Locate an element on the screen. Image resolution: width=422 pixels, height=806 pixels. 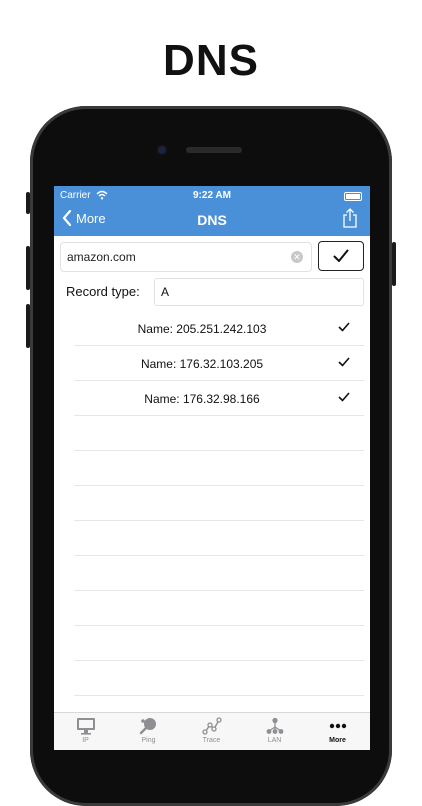
clear-icon: ✕ is located at coordinates (297, 257).